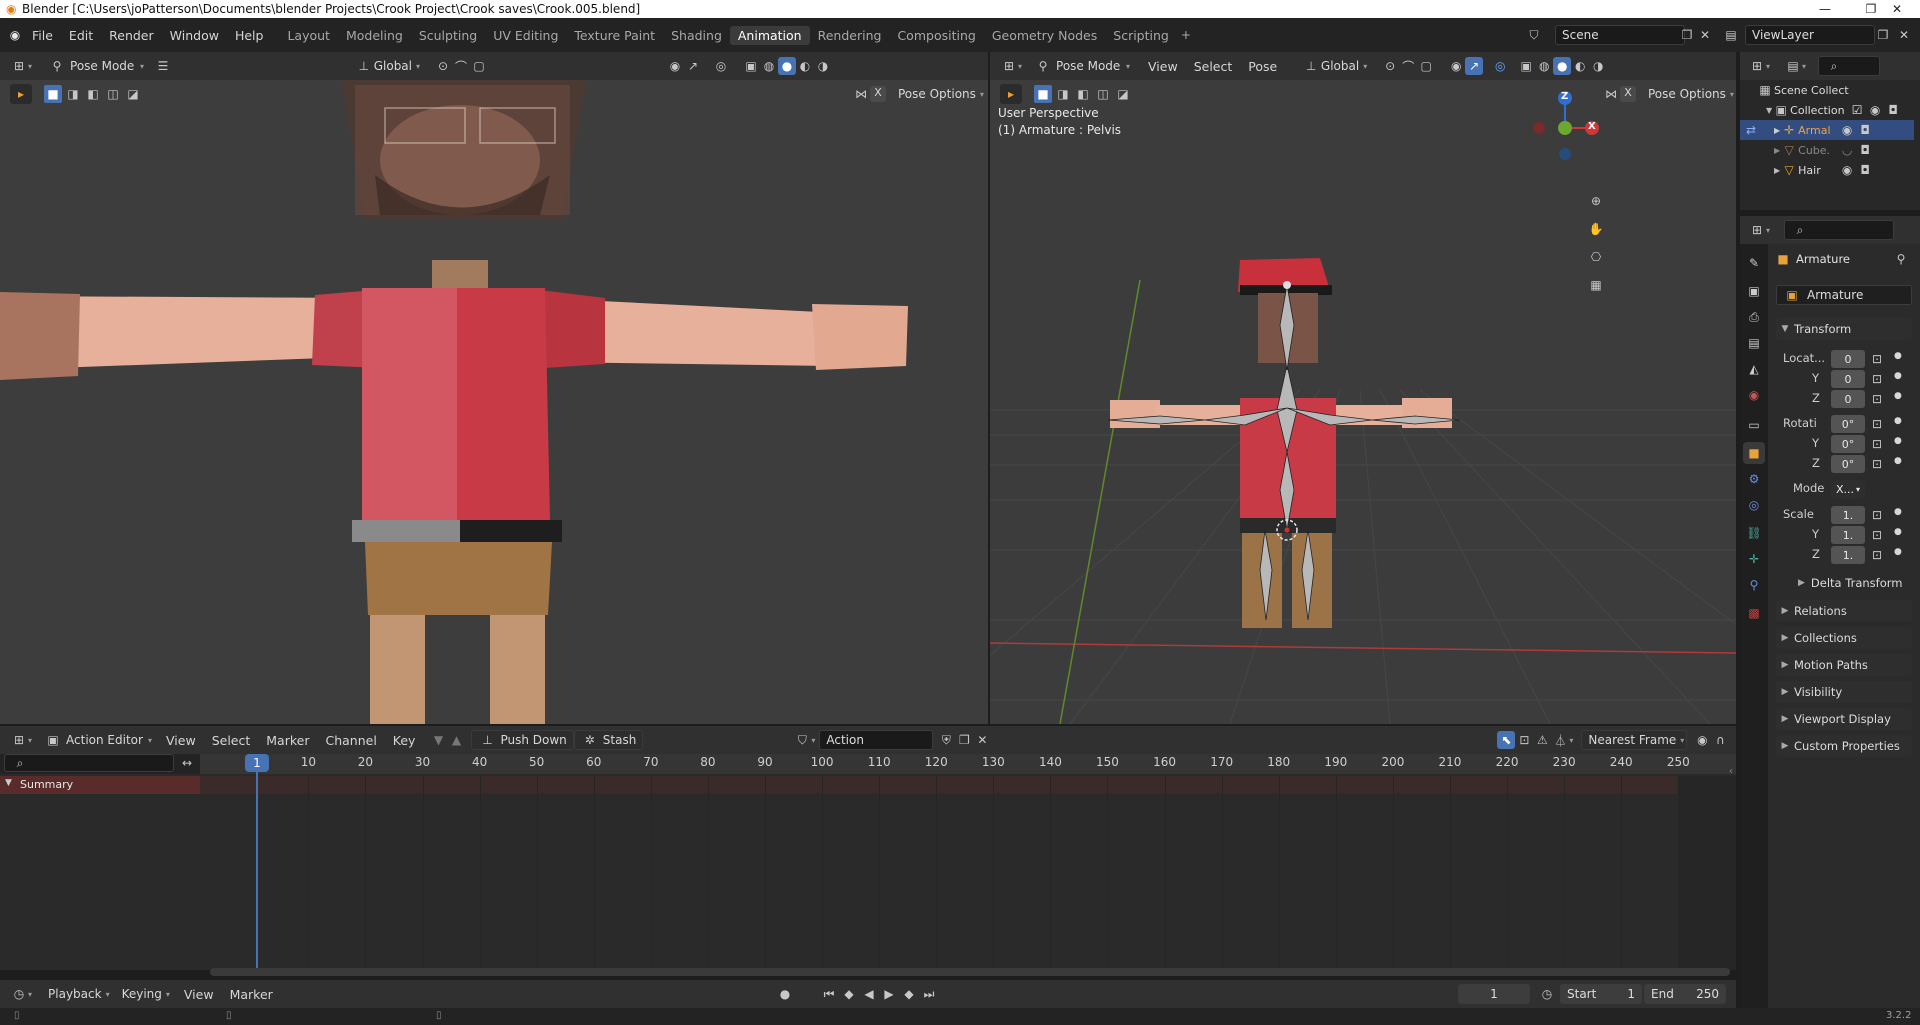 This screenshot has width=1920, height=1025. I want to click on armature-data-tab-icon: ✛, so click(1754, 559).